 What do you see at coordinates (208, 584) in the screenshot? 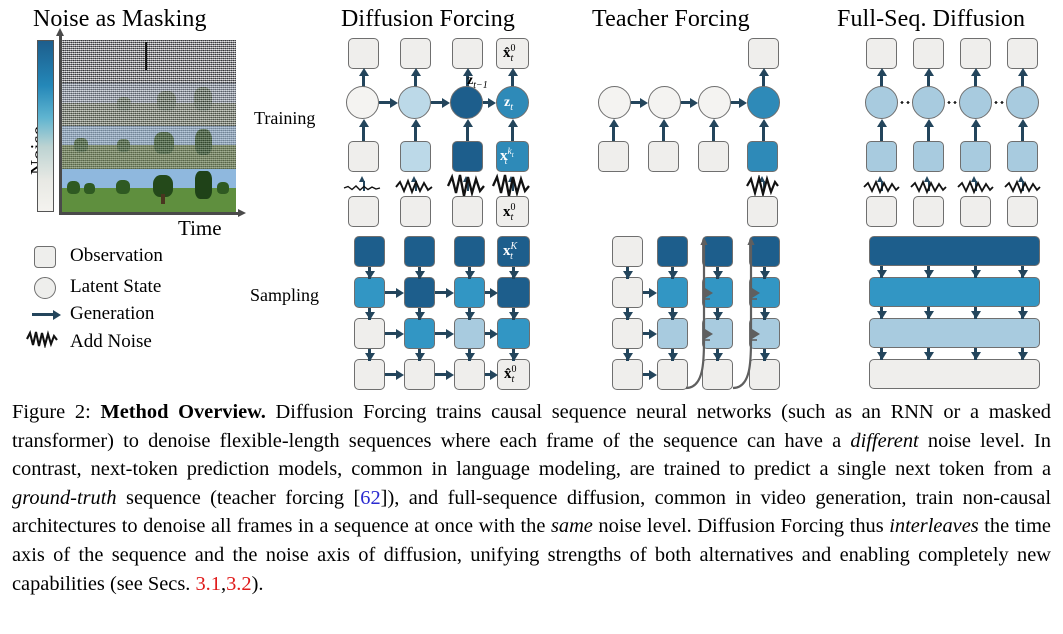
I see `caption-secref-3-1: 3.1` at bounding box center [208, 584].